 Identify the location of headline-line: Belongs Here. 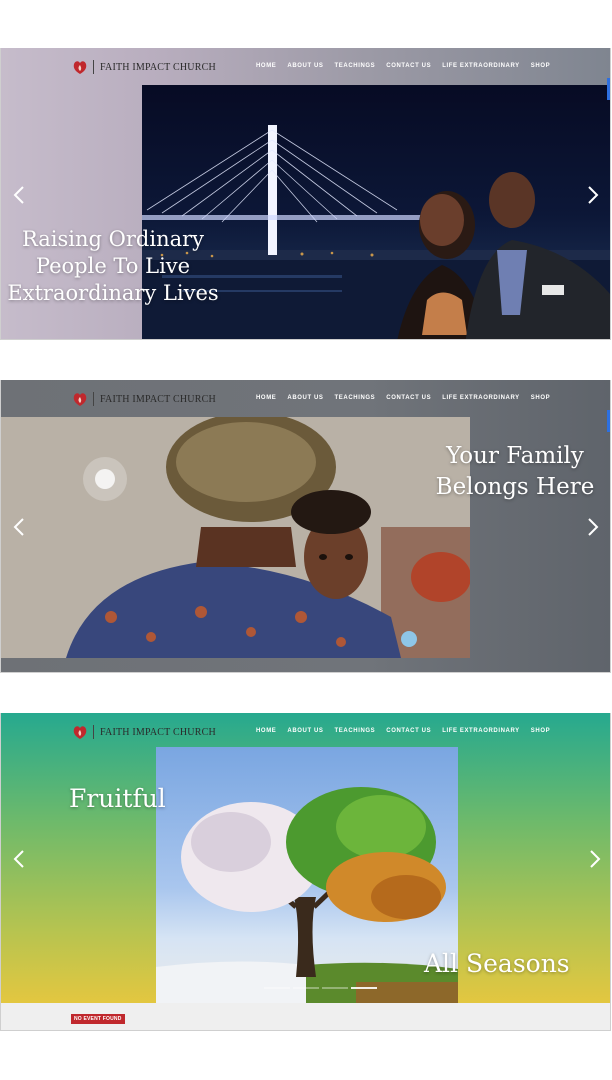
(515, 487).